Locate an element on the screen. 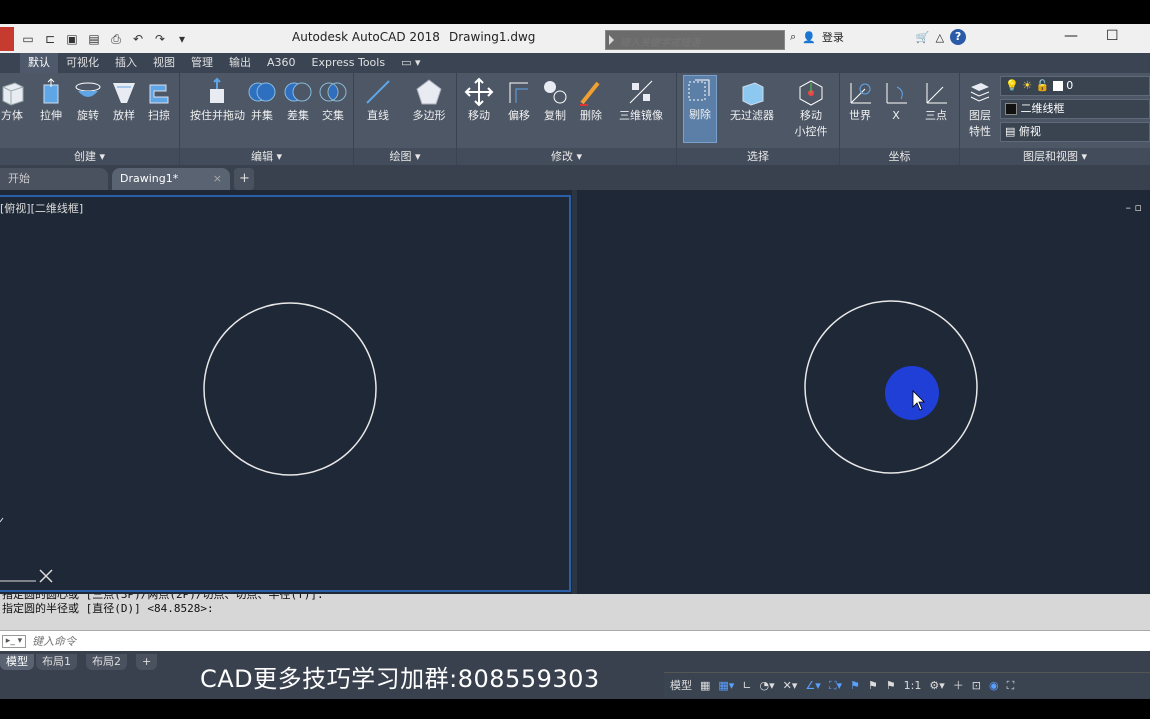  command-line: ▸_ ▾ is located at coordinates (575, 640).